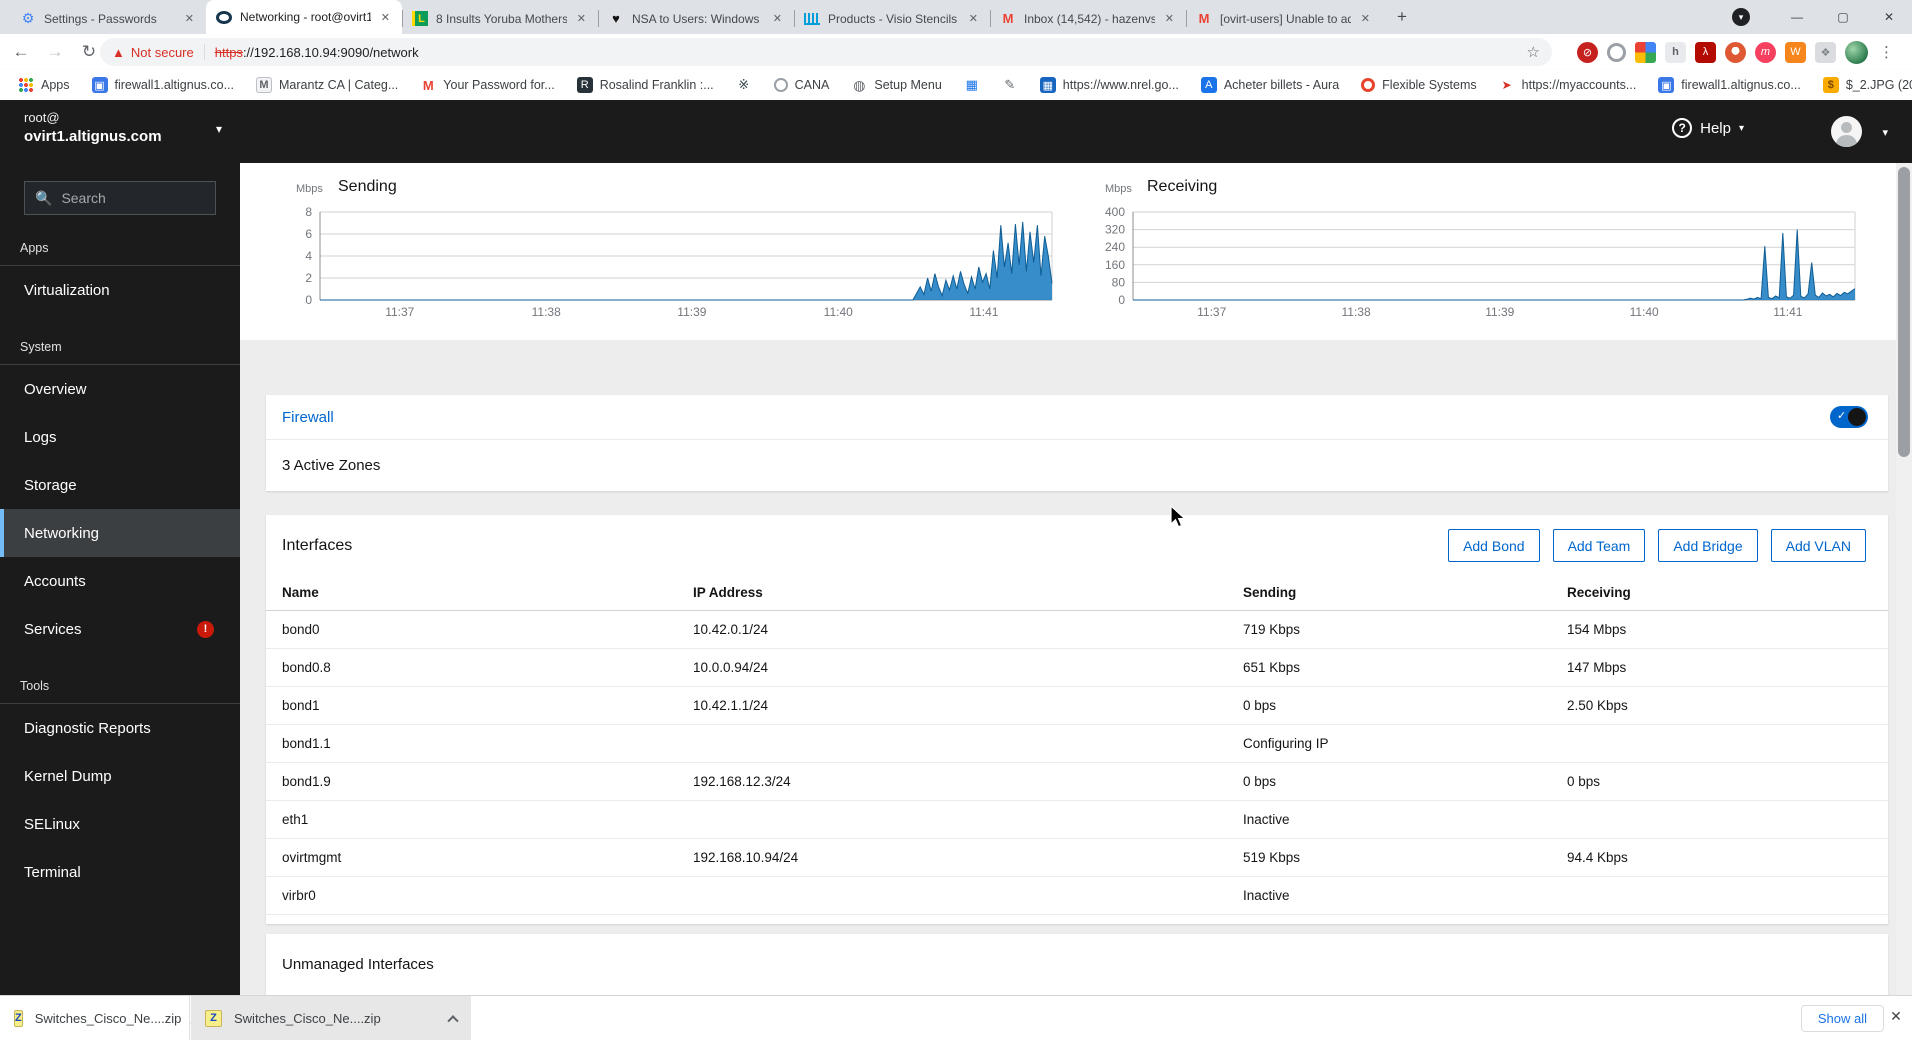 The height and width of the screenshot is (1040, 1912). What do you see at coordinates (1825, 52) in the screenshot?
I see `puzzle-extension-icon: ❖` at bounding box center [1825, 52].